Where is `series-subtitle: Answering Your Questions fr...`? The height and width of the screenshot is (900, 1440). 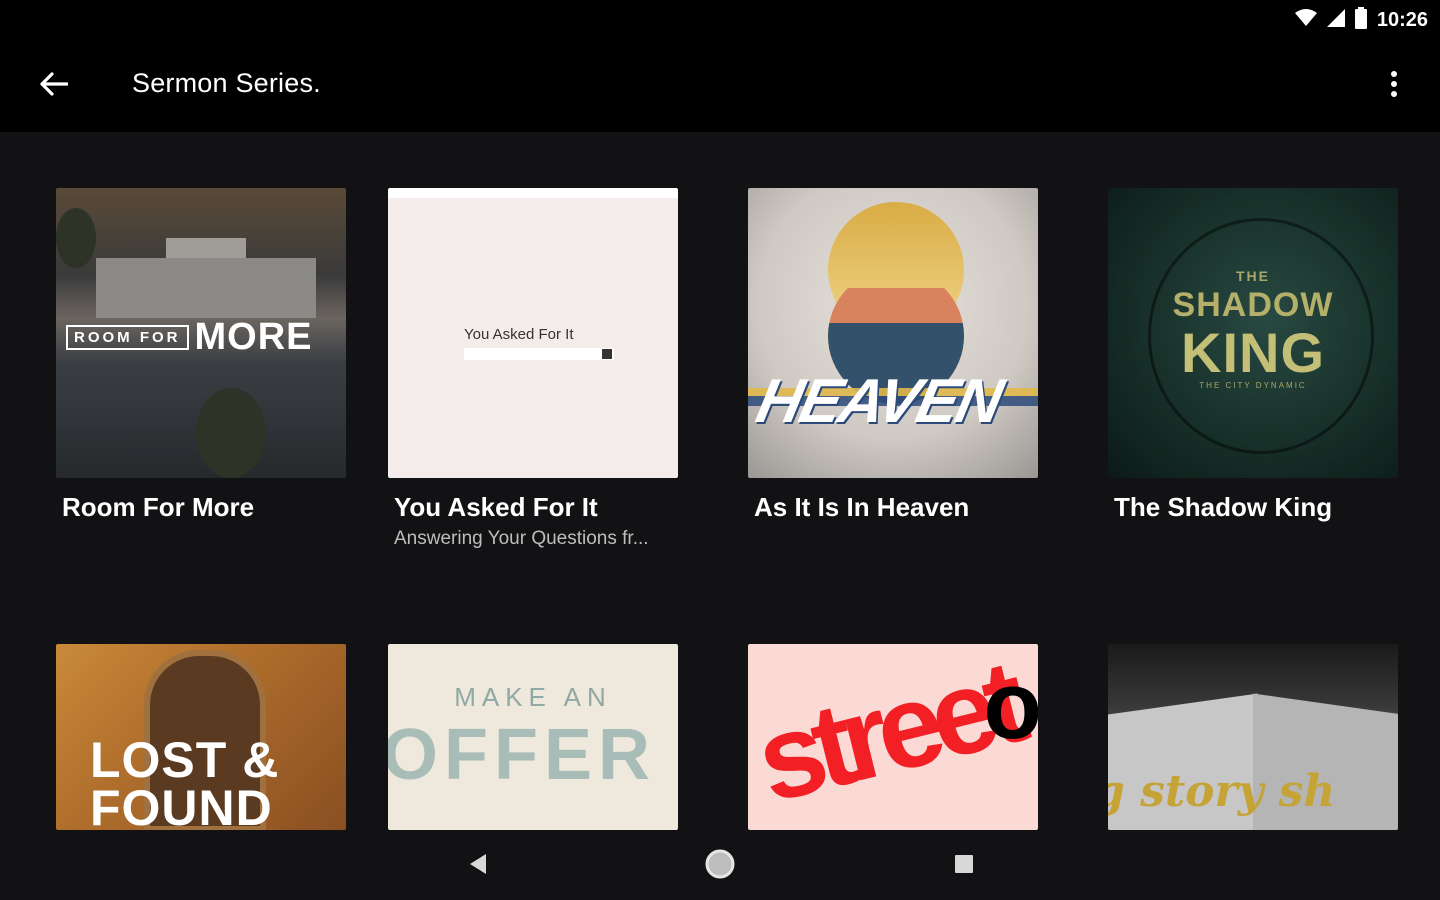 series-subtitle: Answering Your Questions fr... is located at coordinates (521, 538).